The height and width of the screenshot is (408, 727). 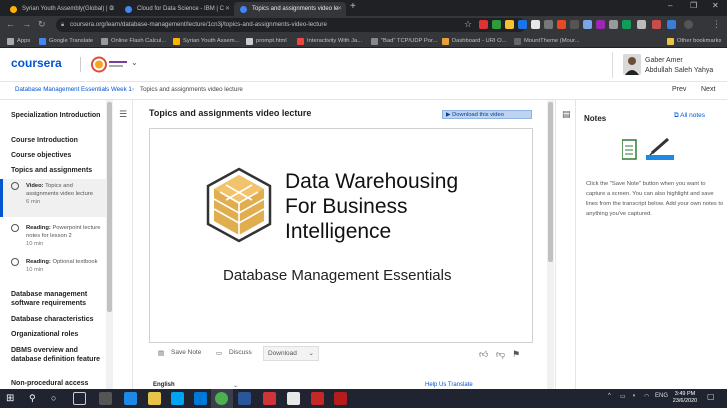 What do you see at coordinates (56, 170) in the screenshot?
I see `sidebar-item-topics-assignments: Topics and assignments` at bounding box center [56, 170].